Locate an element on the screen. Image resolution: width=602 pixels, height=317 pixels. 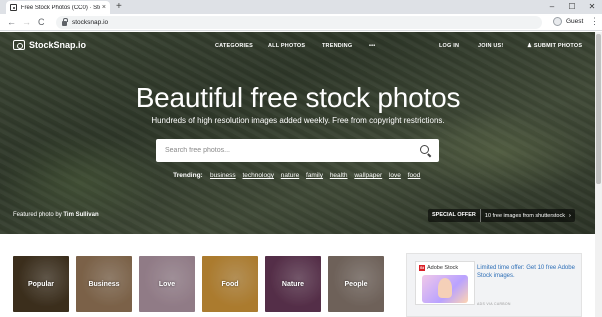
new-tab-button: + is located at coordinates (119, 7).